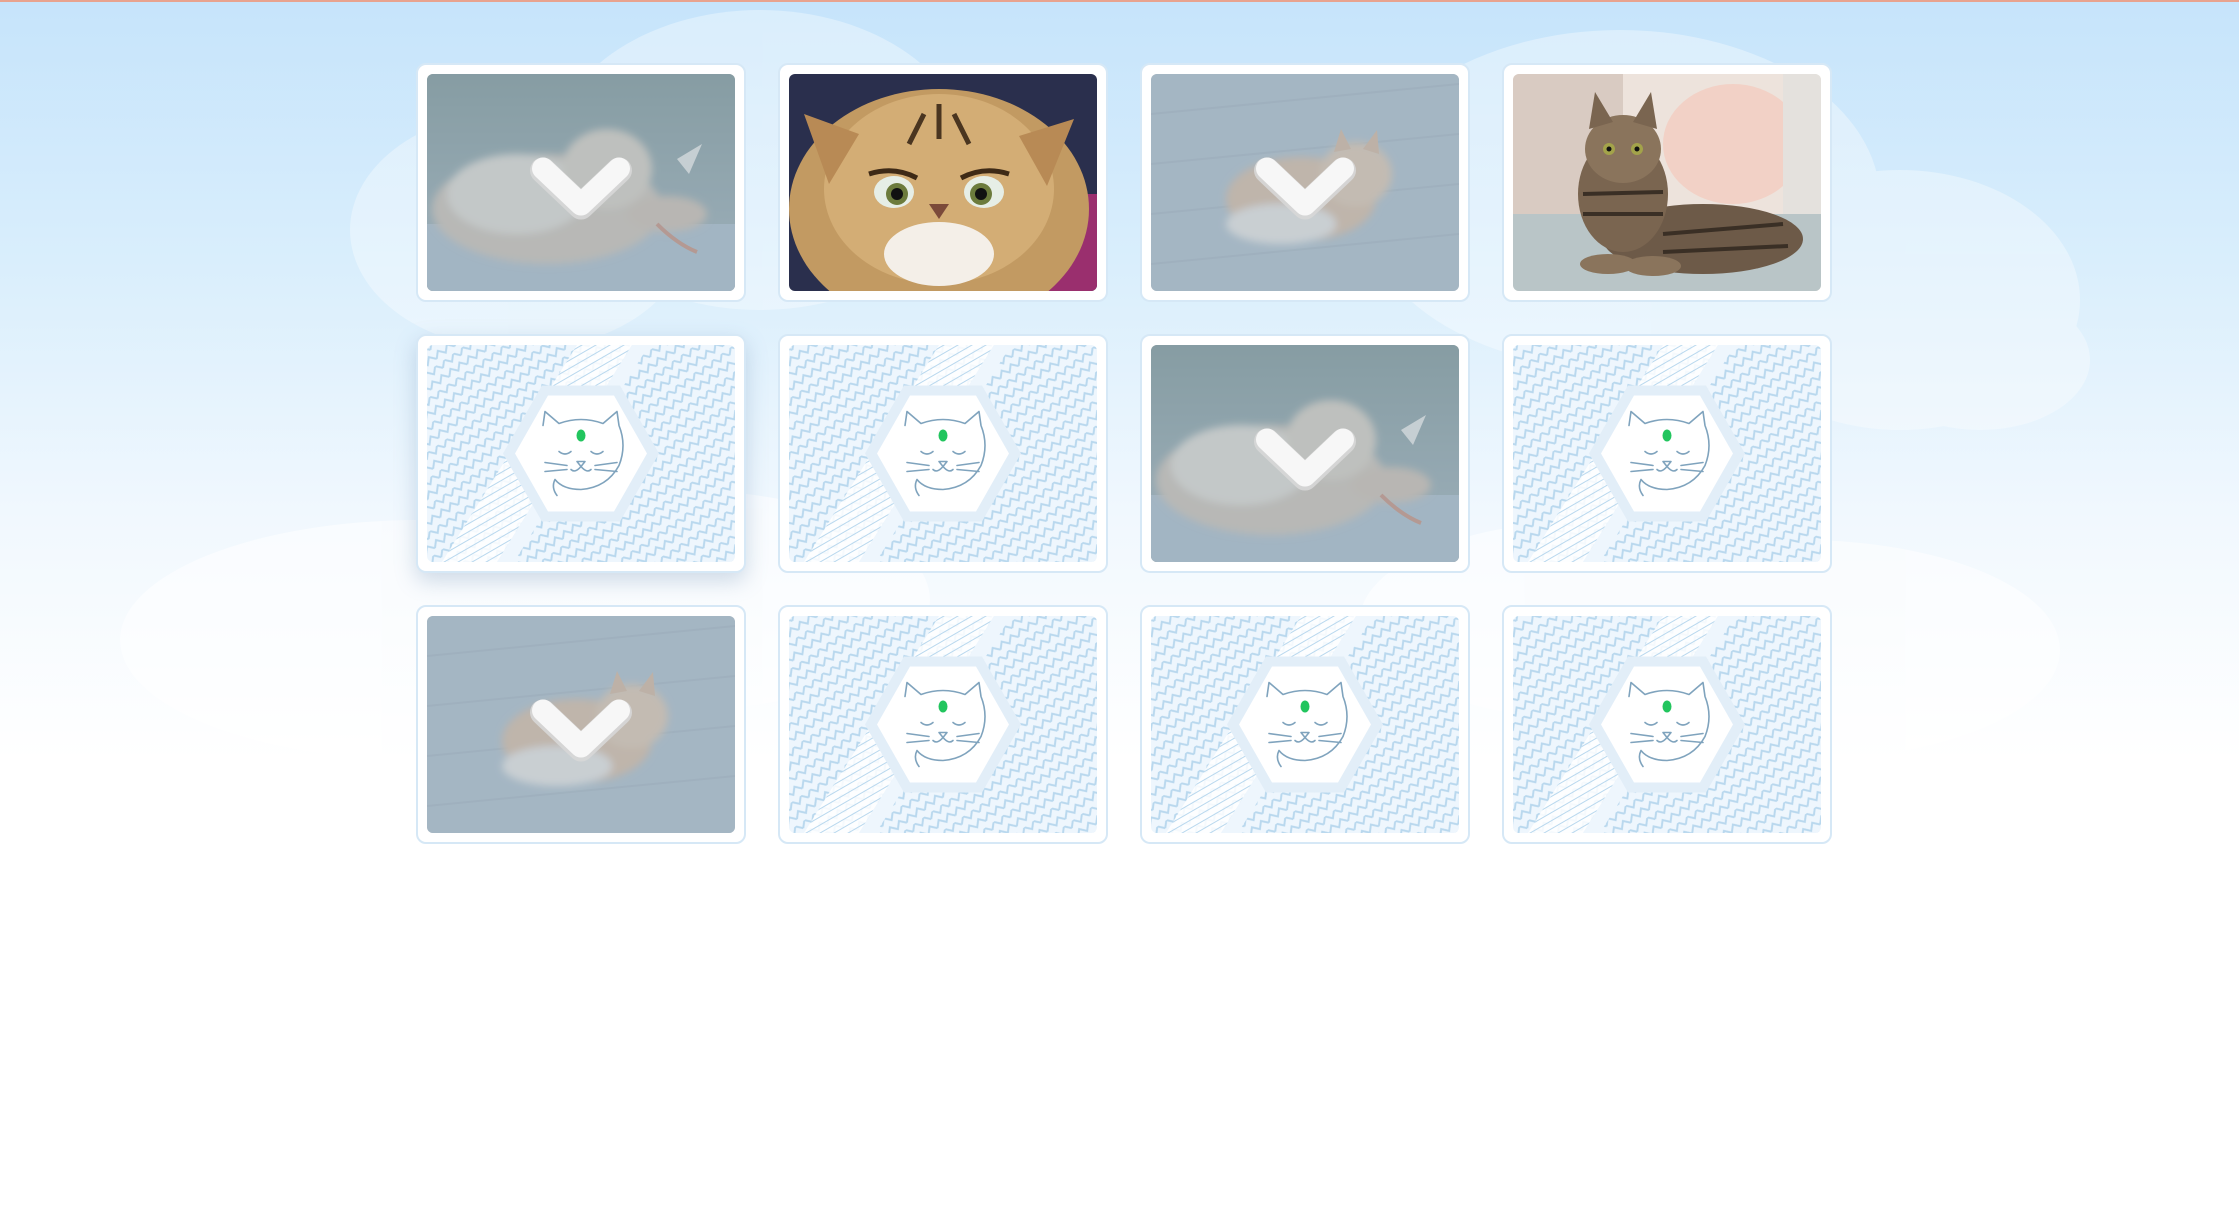 The height and width of the screenshot is (1213, 2239). I want to click on persian-cat-face-photo, so click(943, 182).